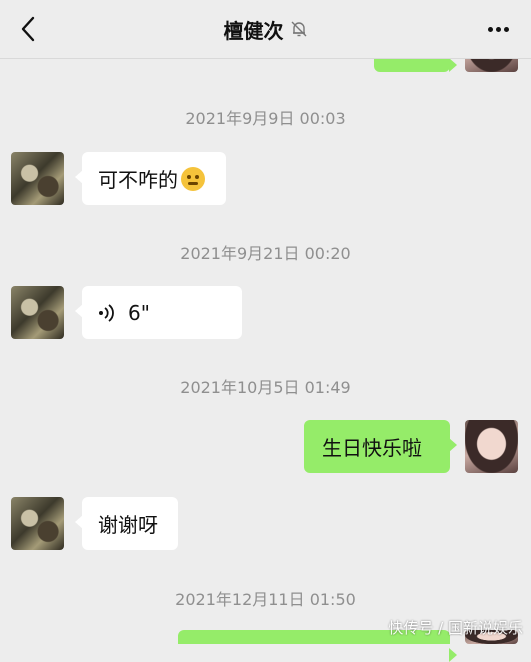 The width and height of the screenshot is (531, 662). I want to click on voice-wave-icon, so click(106, 312).